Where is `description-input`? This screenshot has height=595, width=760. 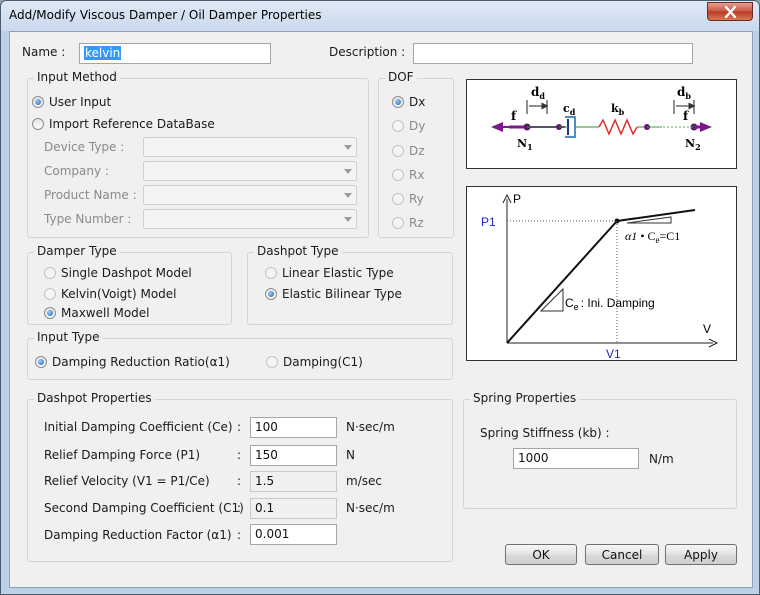 description-input is located at coordinates (553, 53).